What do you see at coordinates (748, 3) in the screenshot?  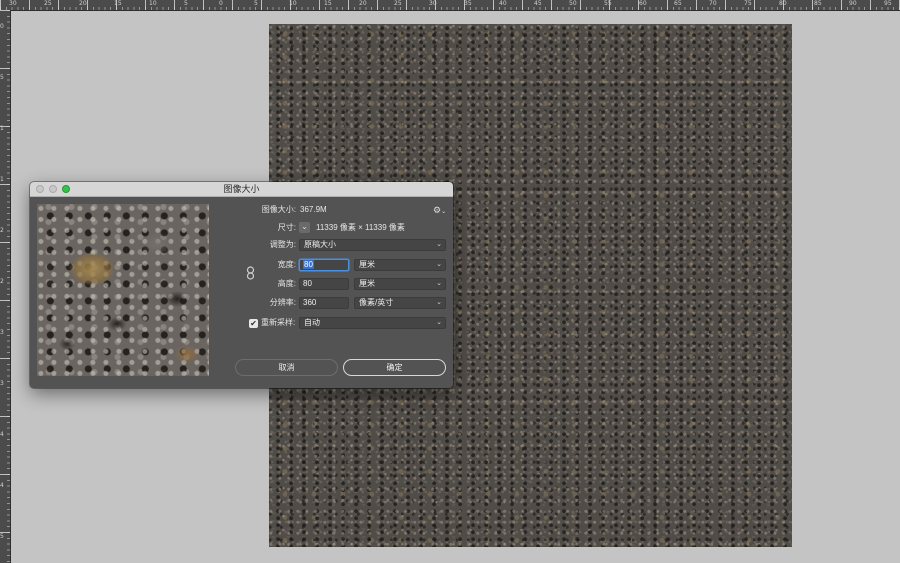 I see `ruler-number: 75` at bounding box center [748, 3].